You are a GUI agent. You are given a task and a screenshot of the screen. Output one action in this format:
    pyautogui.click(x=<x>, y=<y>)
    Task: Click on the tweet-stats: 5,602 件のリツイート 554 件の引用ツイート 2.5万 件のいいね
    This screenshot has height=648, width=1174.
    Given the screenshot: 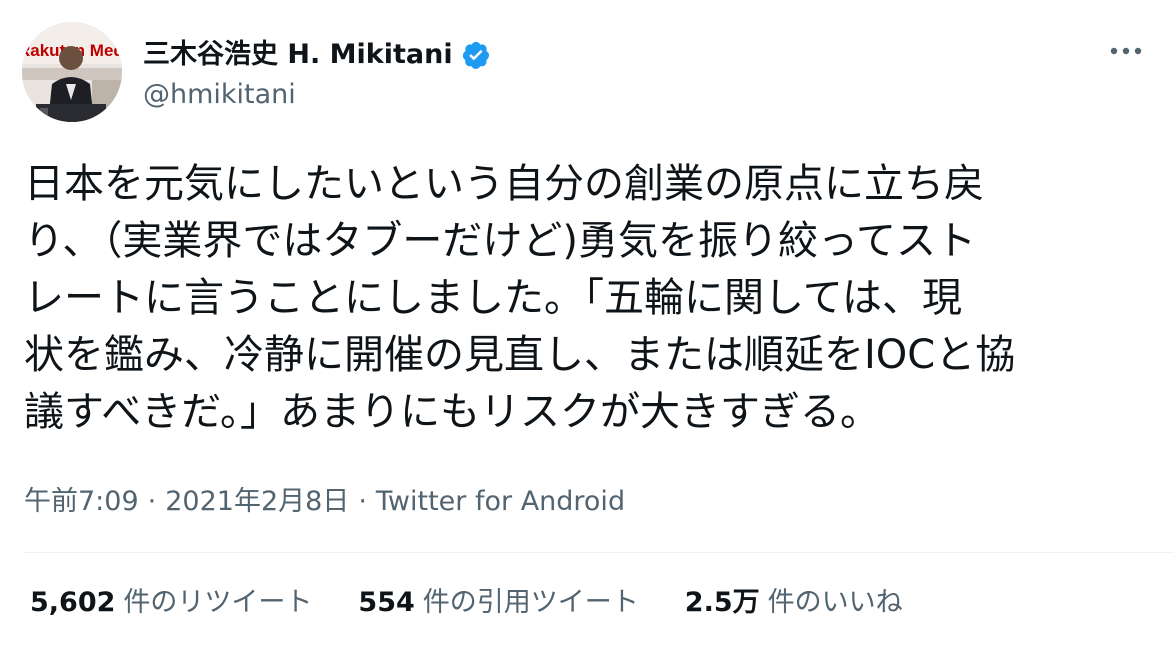 What is the action you would take?
    pyautogui.click(x=489, y=603)
    